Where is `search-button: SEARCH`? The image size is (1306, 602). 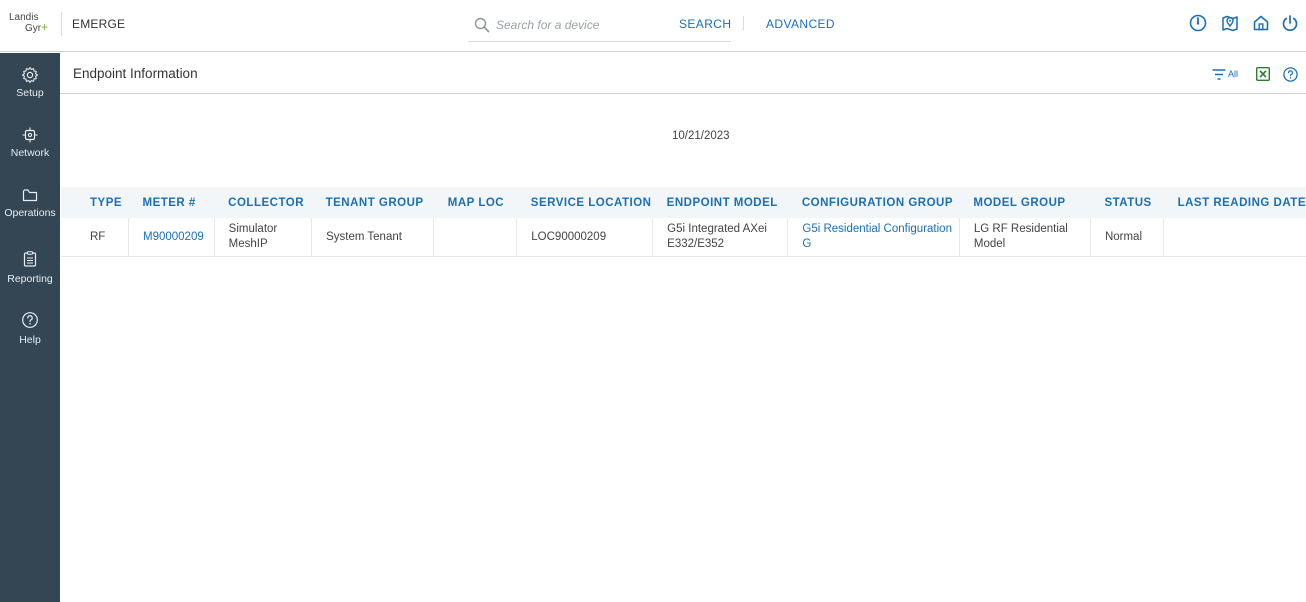 search-button: SEARCH is located at coordinates (705, 24).